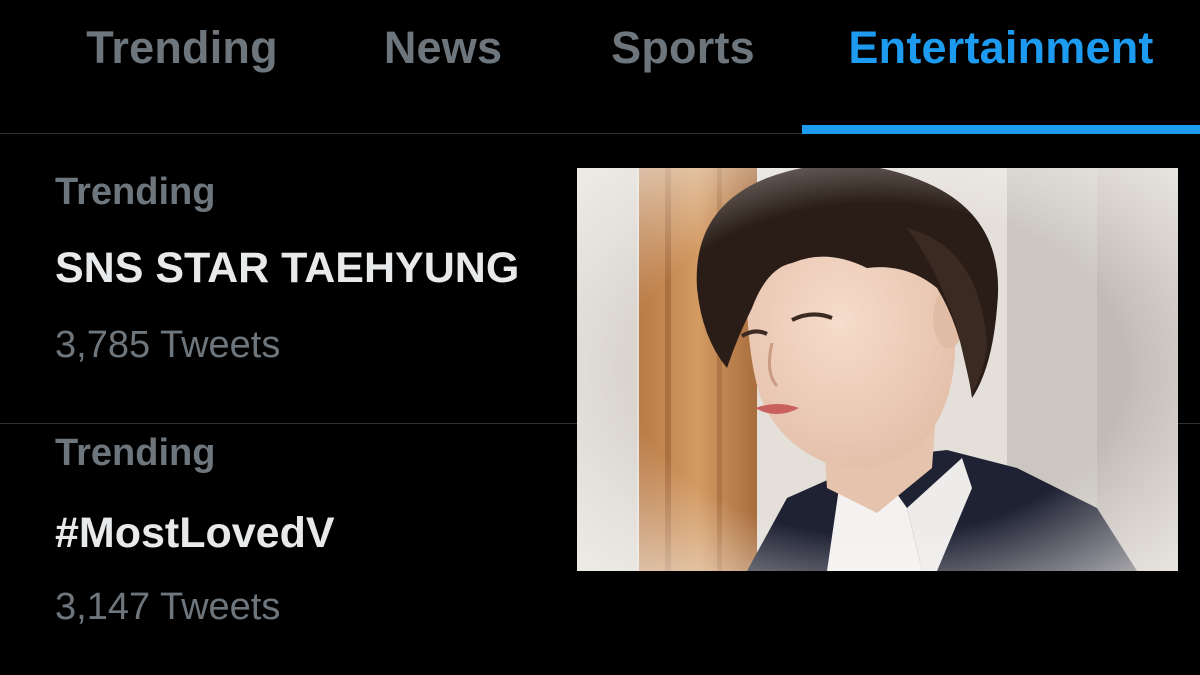 Image resolution: width=1200 pixels, height=675 pixels. What do you see at coordinates (168, 607) in the screenshot?
I see `trend-tweet-count: 3,147 Tweets` at bounding box center [168, 607].